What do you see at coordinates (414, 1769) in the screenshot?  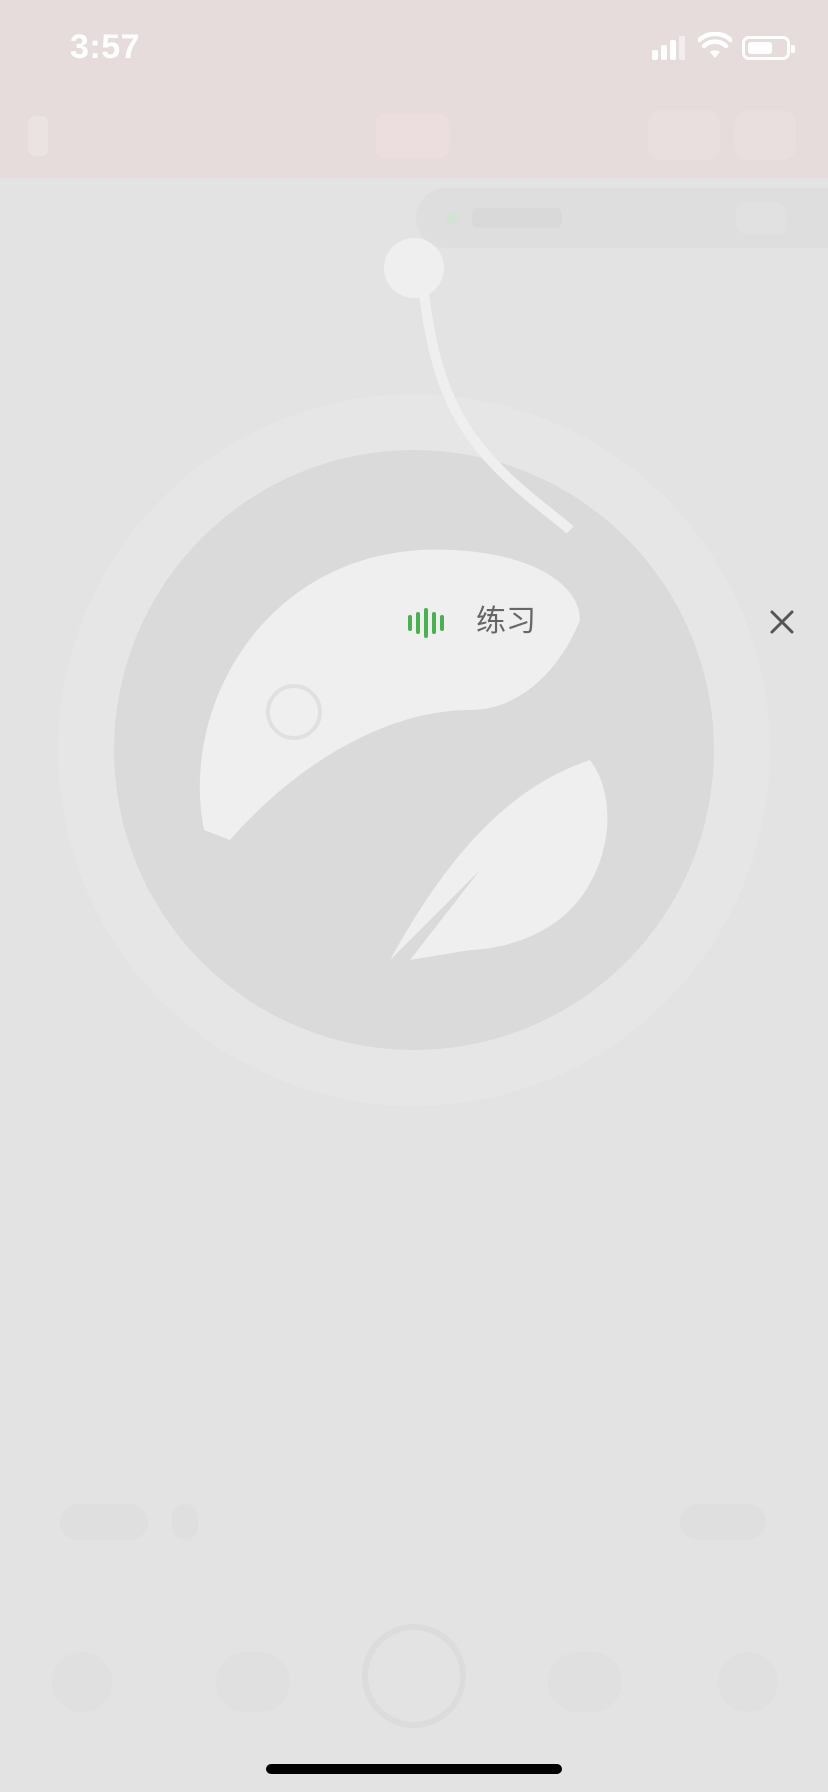 I see `home-indicator` at bounding box center [414, 1769].